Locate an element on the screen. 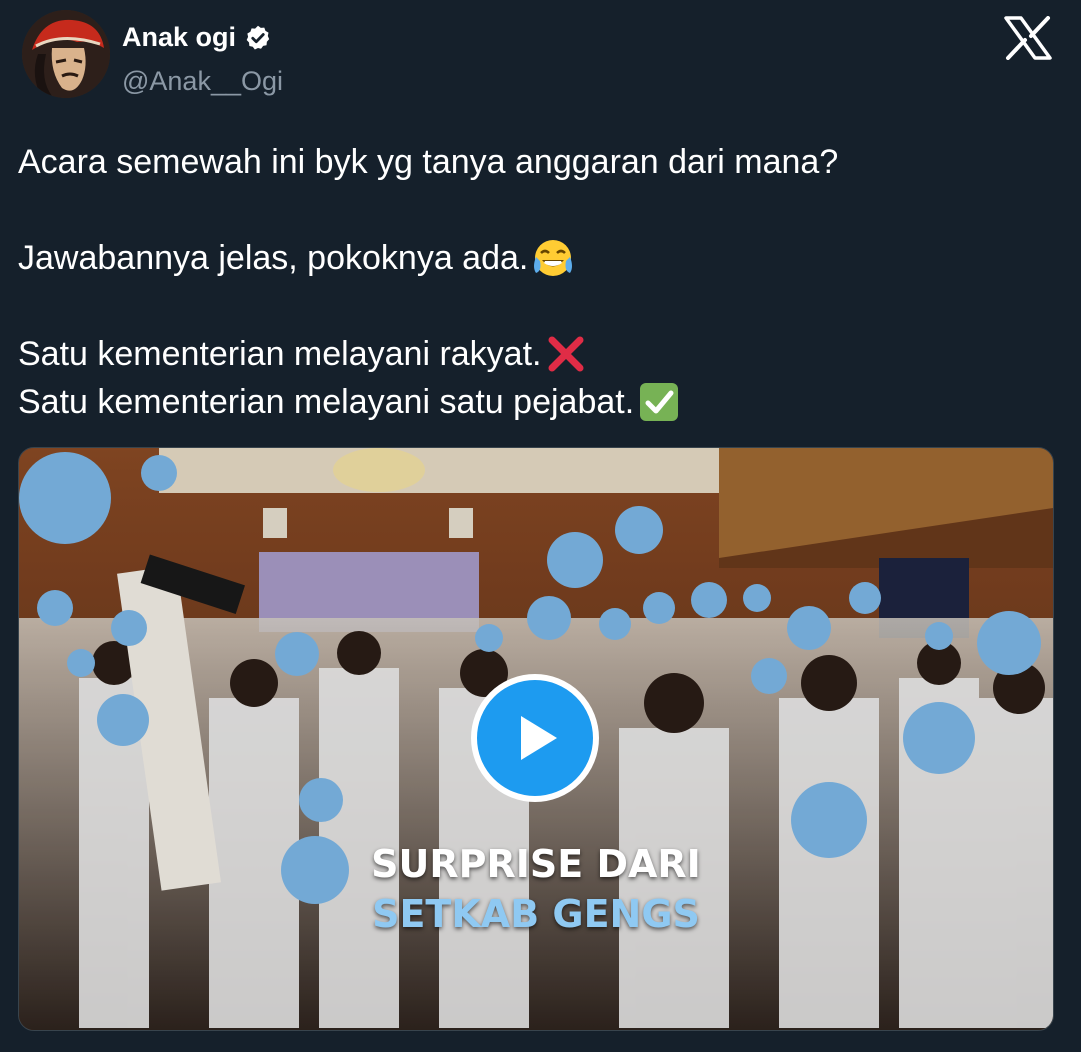 This screenshot has height=1052, width=1081. tweet-line-text: Jawabannya jelas, pokoknya ada. is located at coordinates (273, 258).